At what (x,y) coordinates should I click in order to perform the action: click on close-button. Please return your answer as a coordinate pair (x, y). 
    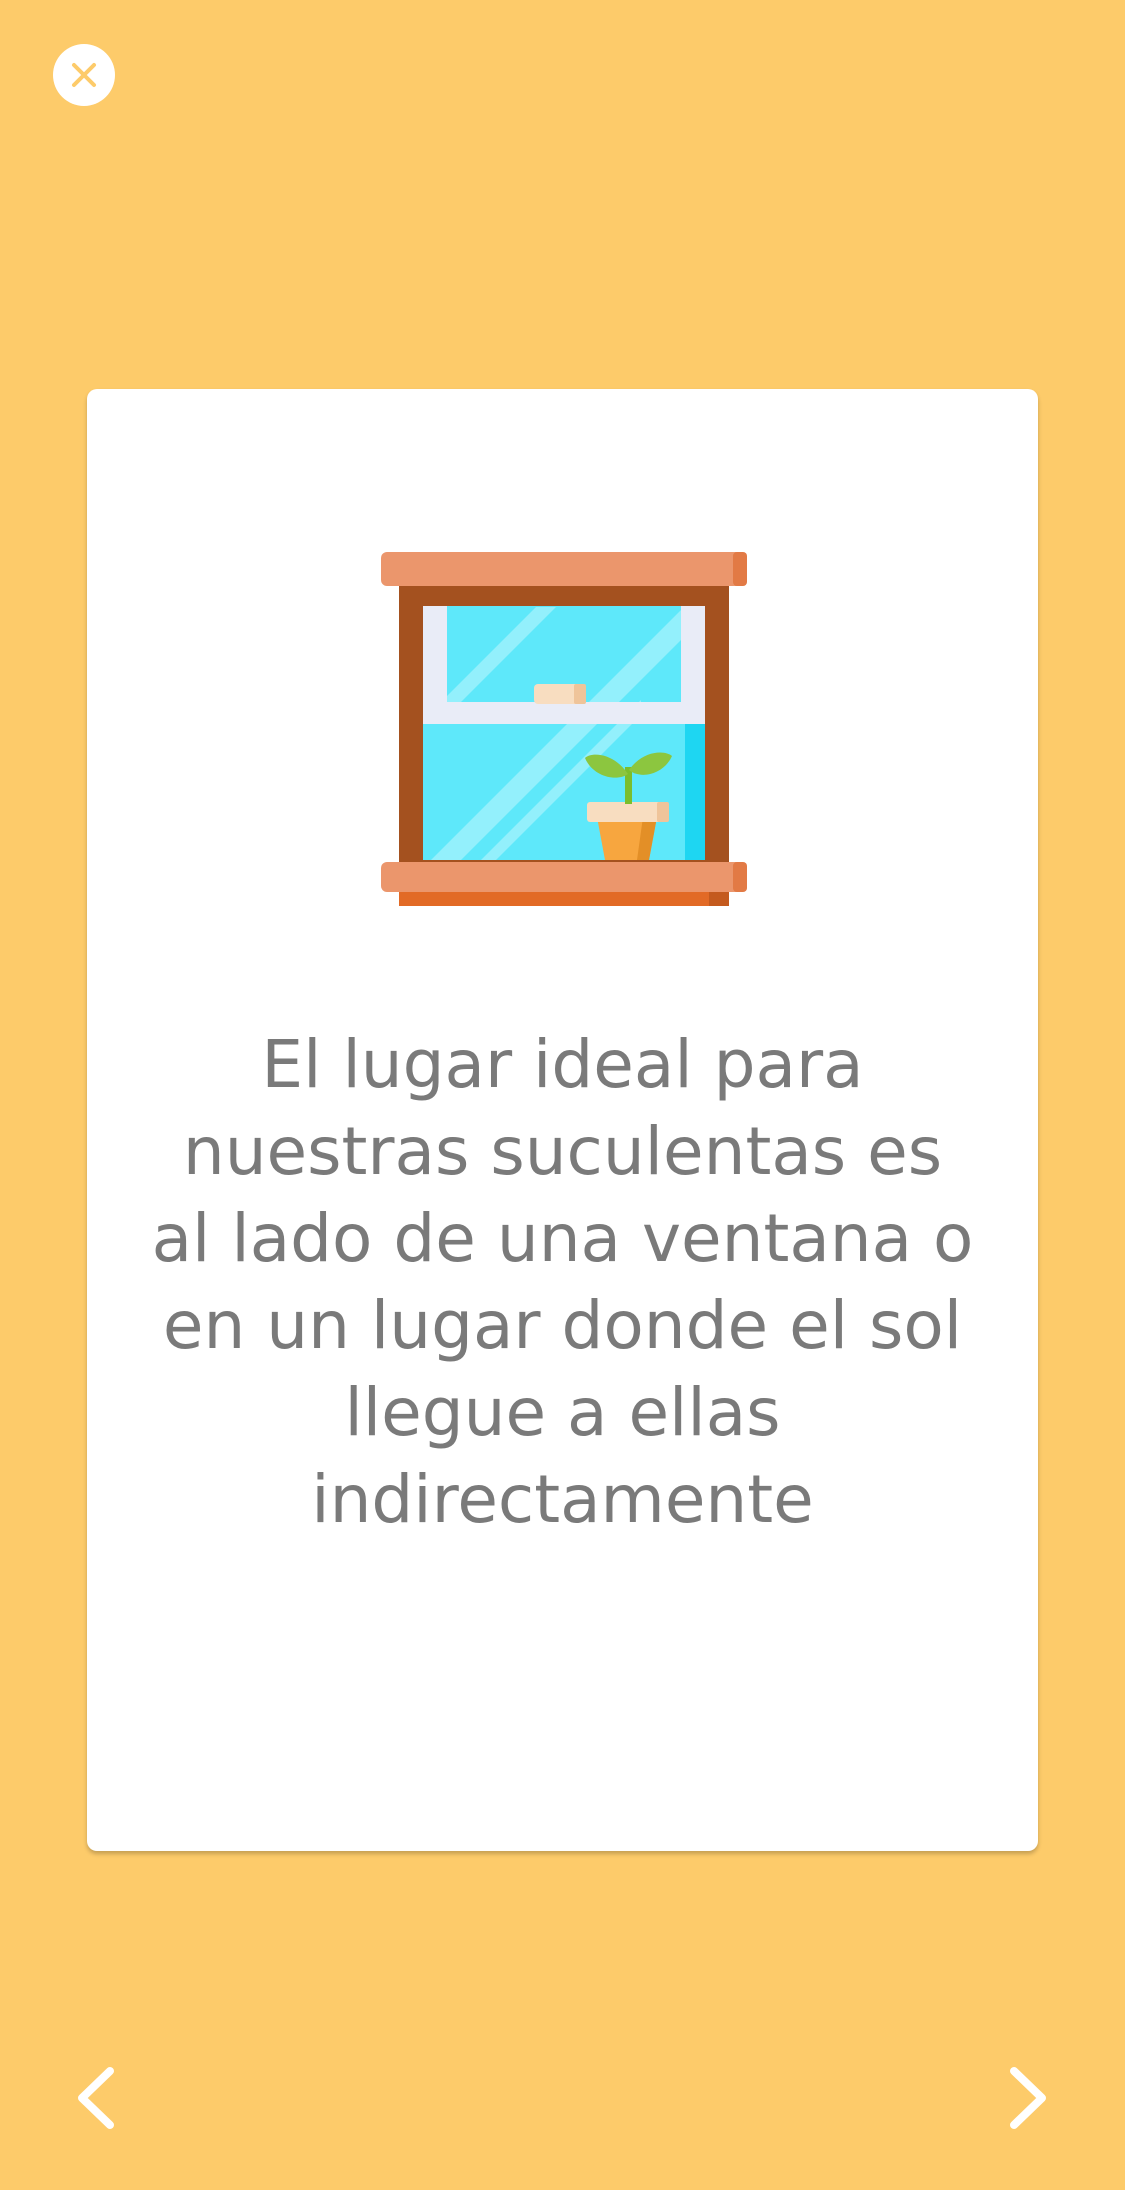
    Looking at the image, I should click on (84, 75).